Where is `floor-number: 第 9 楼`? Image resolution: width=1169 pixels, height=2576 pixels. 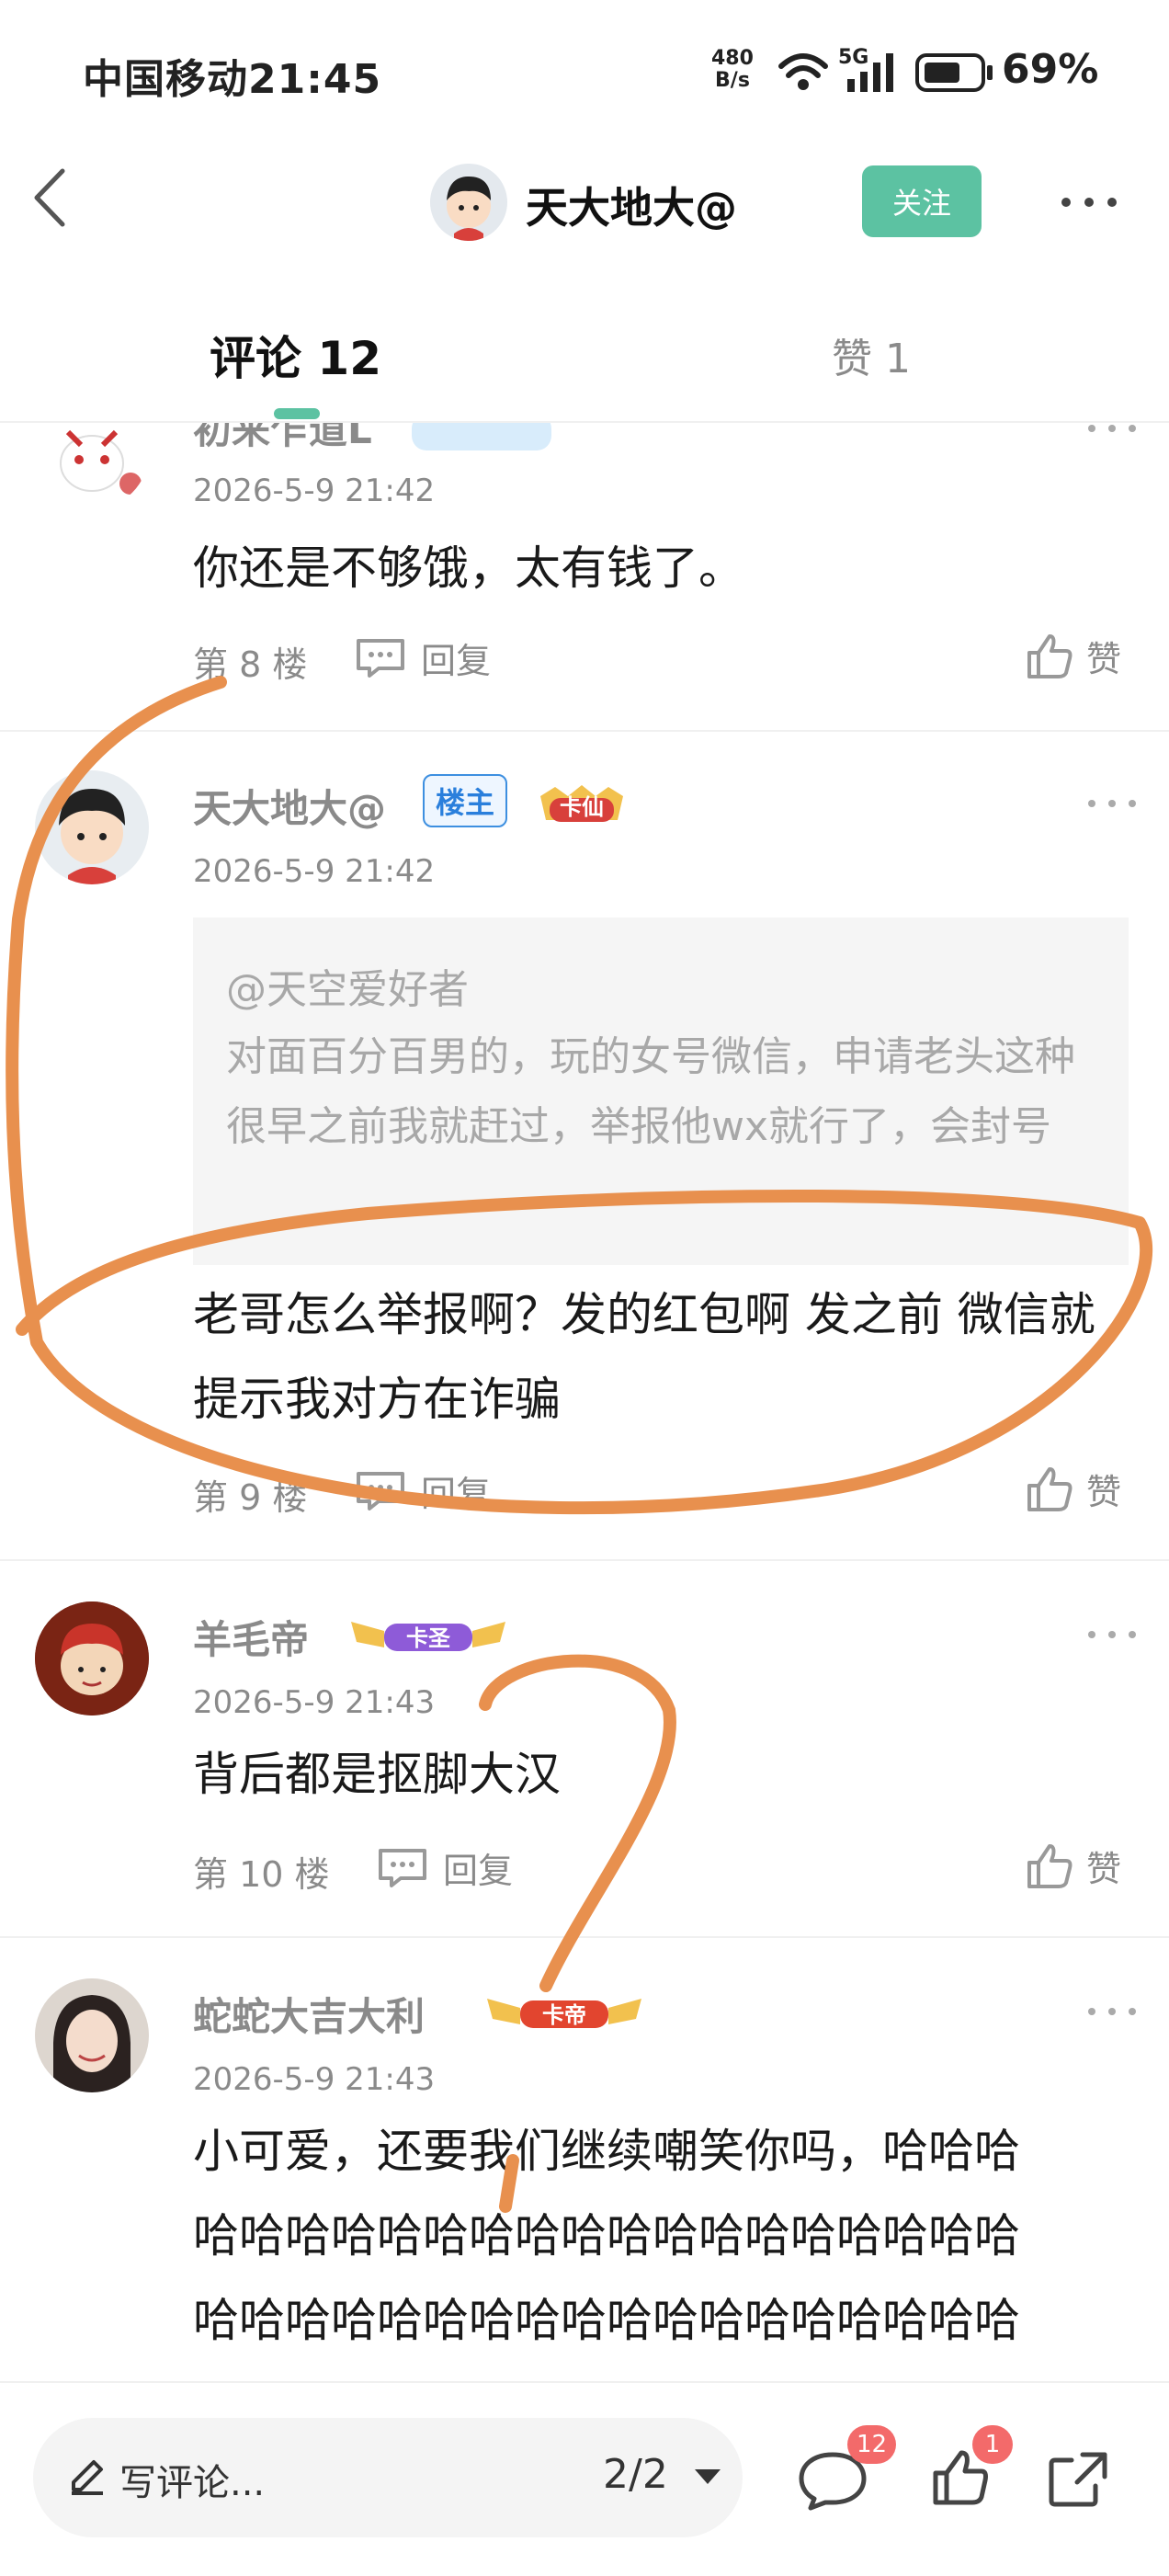
floor-number: 第 9 楼 is located at coordinates (250, 1497).